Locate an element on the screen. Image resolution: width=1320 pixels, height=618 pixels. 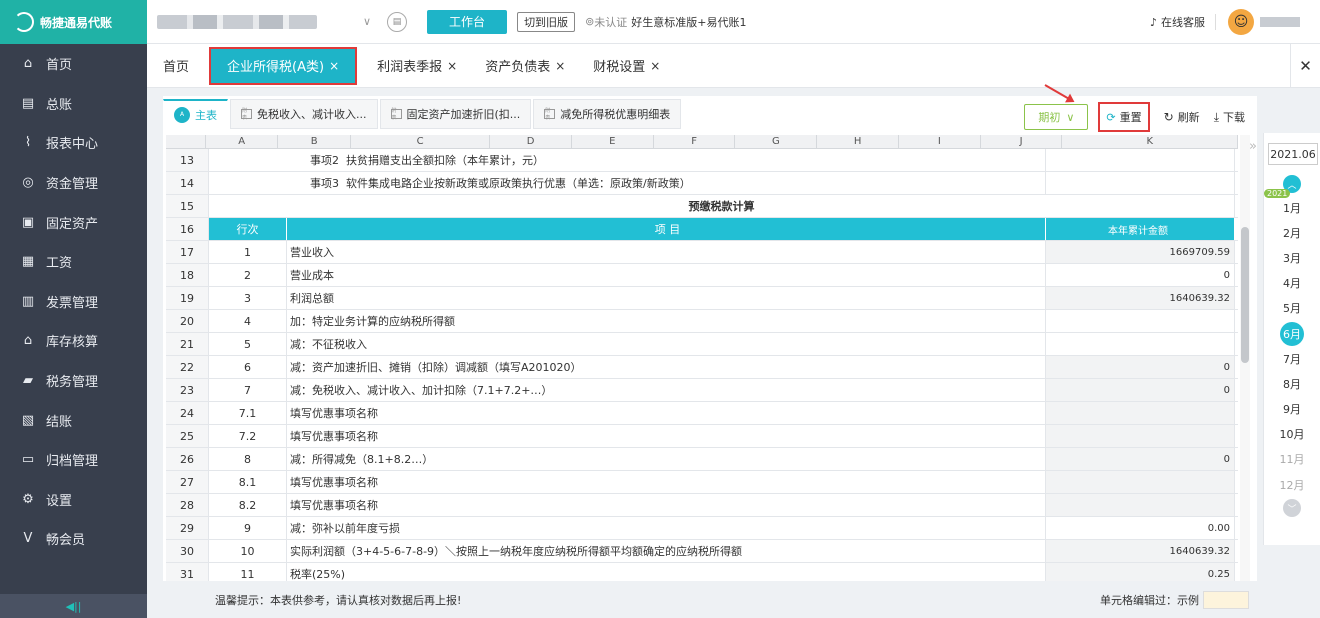
row-number: 30 is located at coordinates (187, 551).